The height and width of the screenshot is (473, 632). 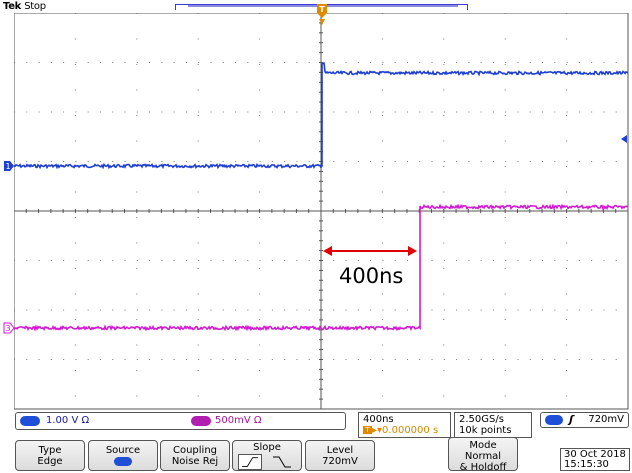 I want to click on record-length-value: 10k points, so click(x=485, y=430).